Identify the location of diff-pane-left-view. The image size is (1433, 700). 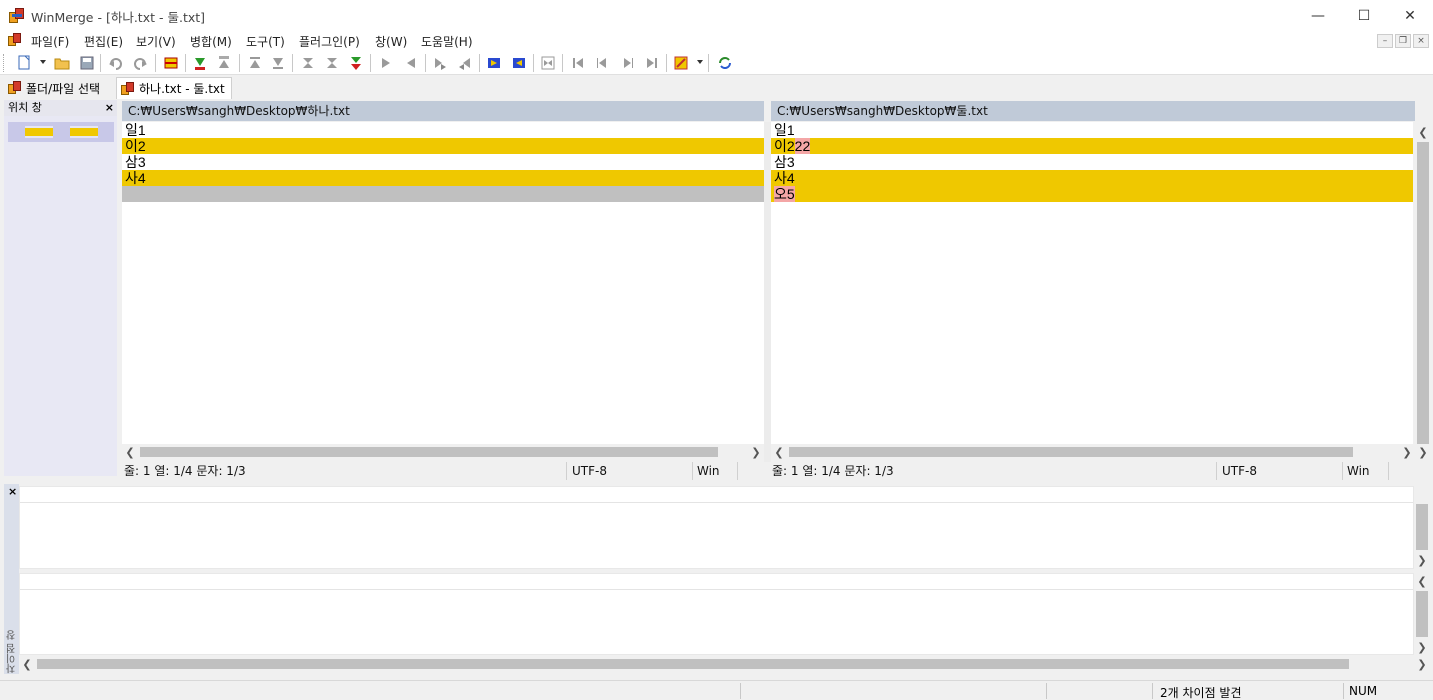
(716, 527).